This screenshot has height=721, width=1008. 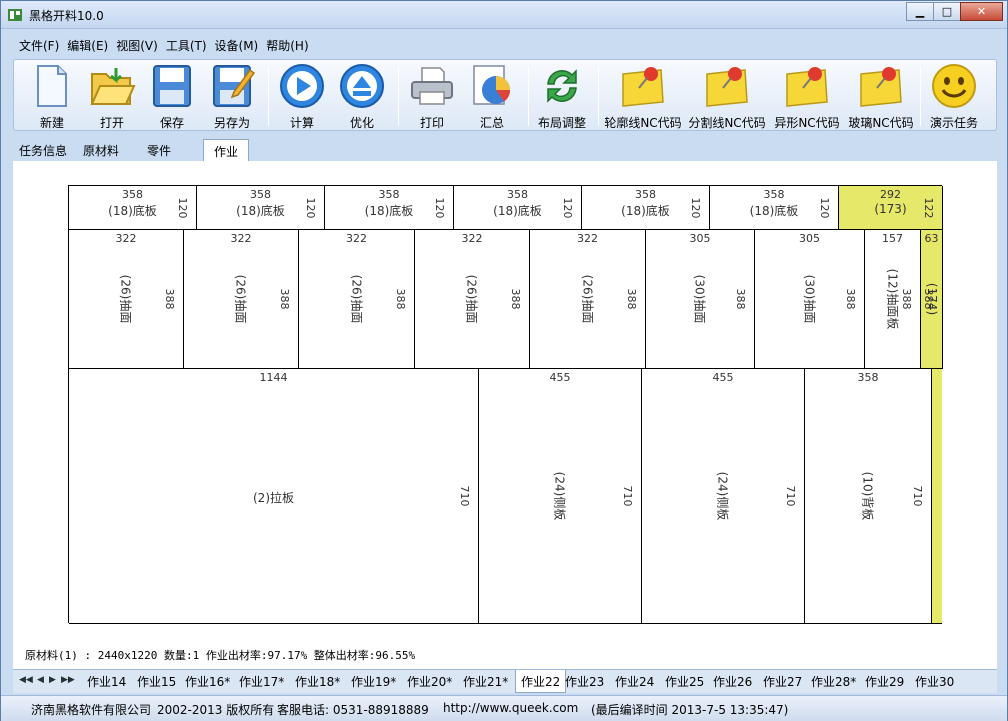 What do you see at coordinates (101, 150) in the screenshot?
I see `tab-raw-material: 原材料` at bounding box center [101, 150].